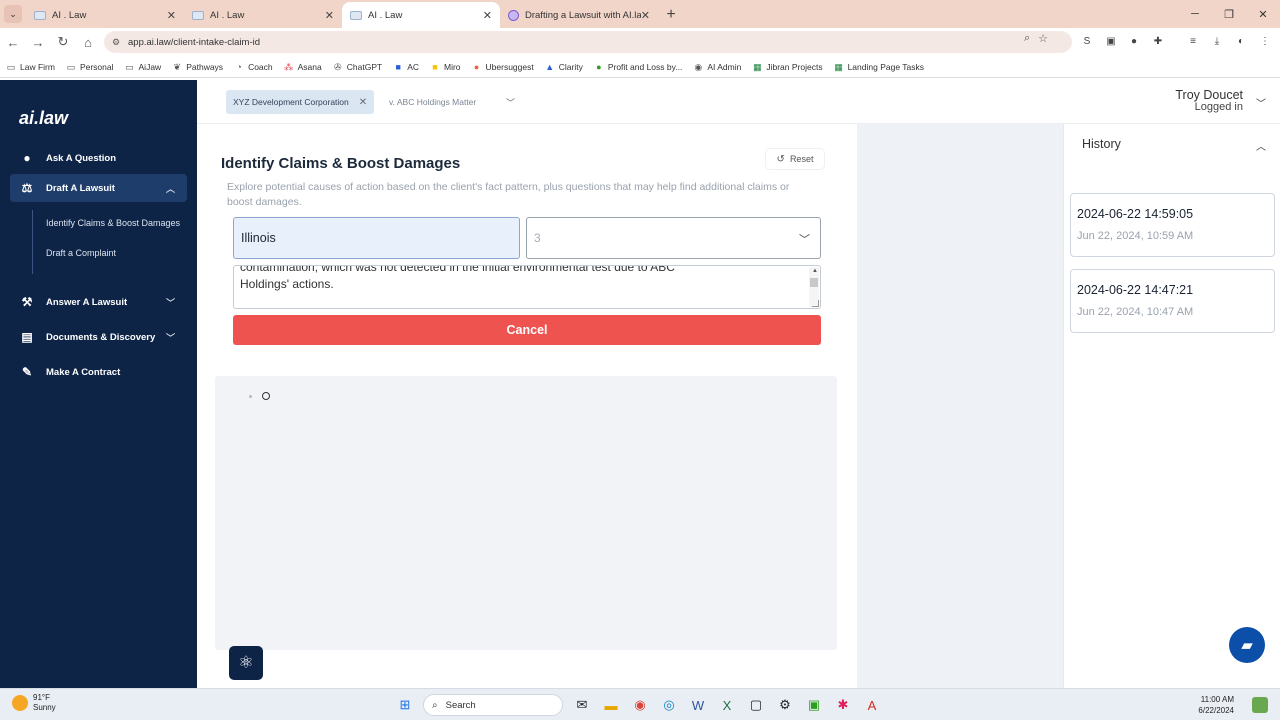 This screenshot has height=720, width=1280. Describe the element at coordinates (1260, 705) in the screenshot. I see `notification-icon` at that location.